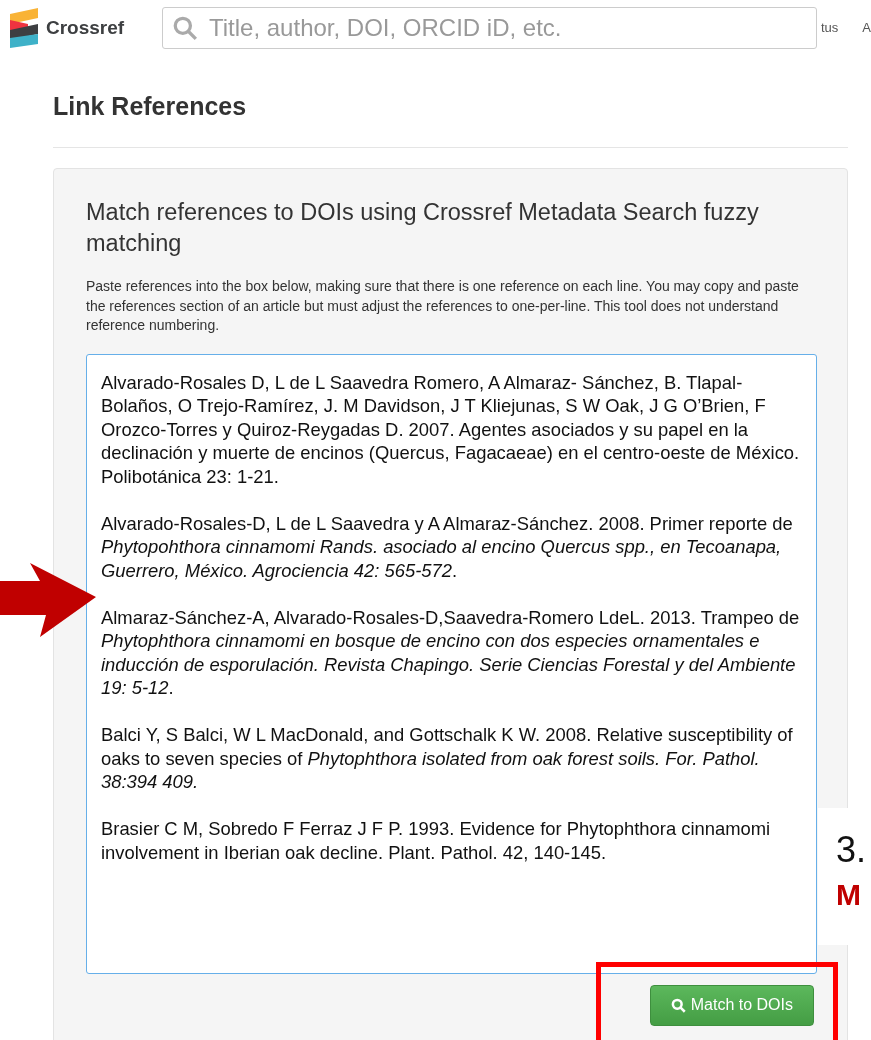  What do you see at coordinates (451, 429) in the screenshot?
I see `reference-text: Alvarado-Rosales D, L de L Saavedra Romero, A Almaraz- Sánchez, B. Tlapal-Bolaños, O Trejo-Ramírez, J. M Davidson, J T Kliejunas, S W Oak, J G O’Brien, F Orozco-Torres y Quiroz-Reygadas D. 2007. Agentes asociados y su papel en la declinación y muerte de encinos (Quercus, Fagacaeae) en el centro-oeste de México. Polibotánica 23: 1-21.` at bounding box center [451, 429].